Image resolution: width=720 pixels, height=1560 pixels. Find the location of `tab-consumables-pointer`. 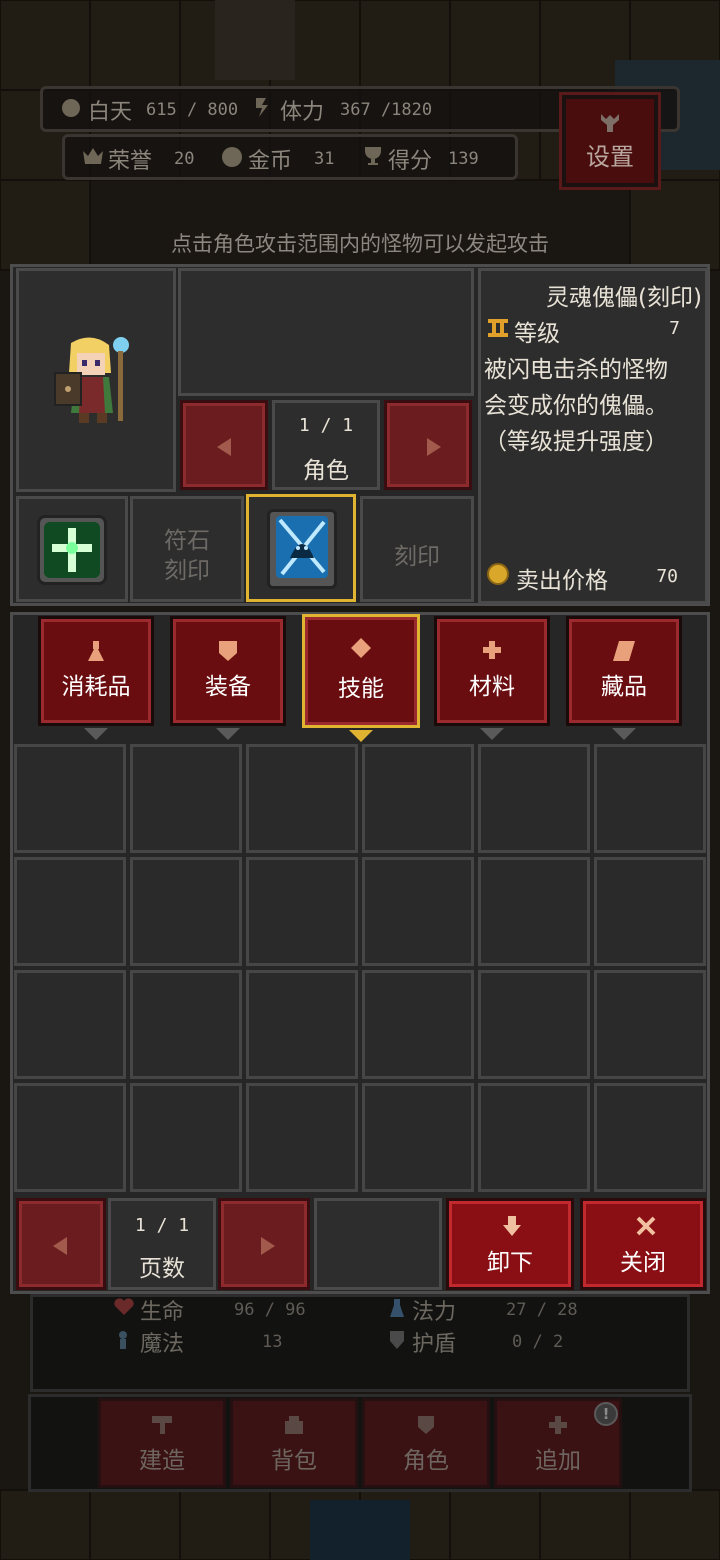

tab-consumables-pointer is located at coordinates (96, 734).